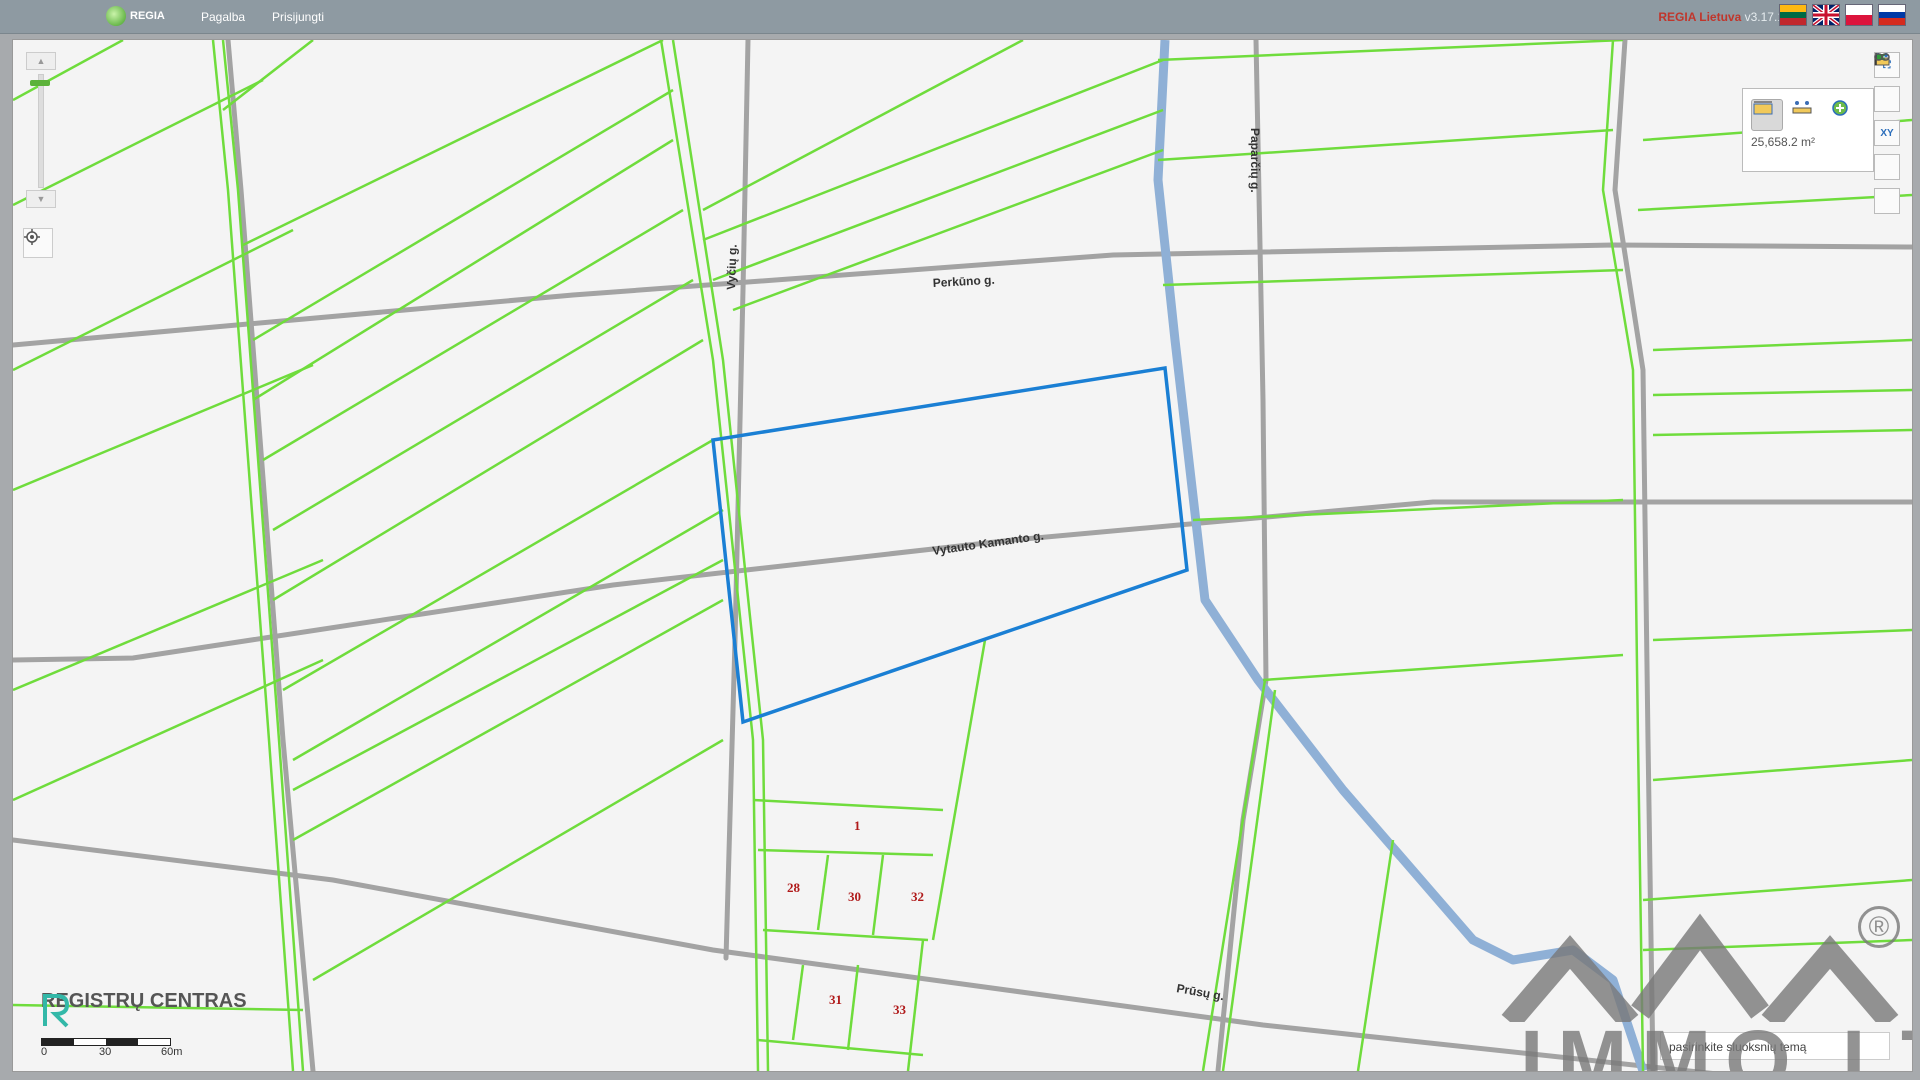  I want to click on nav-login: Prisijungti, so click(298, 17).